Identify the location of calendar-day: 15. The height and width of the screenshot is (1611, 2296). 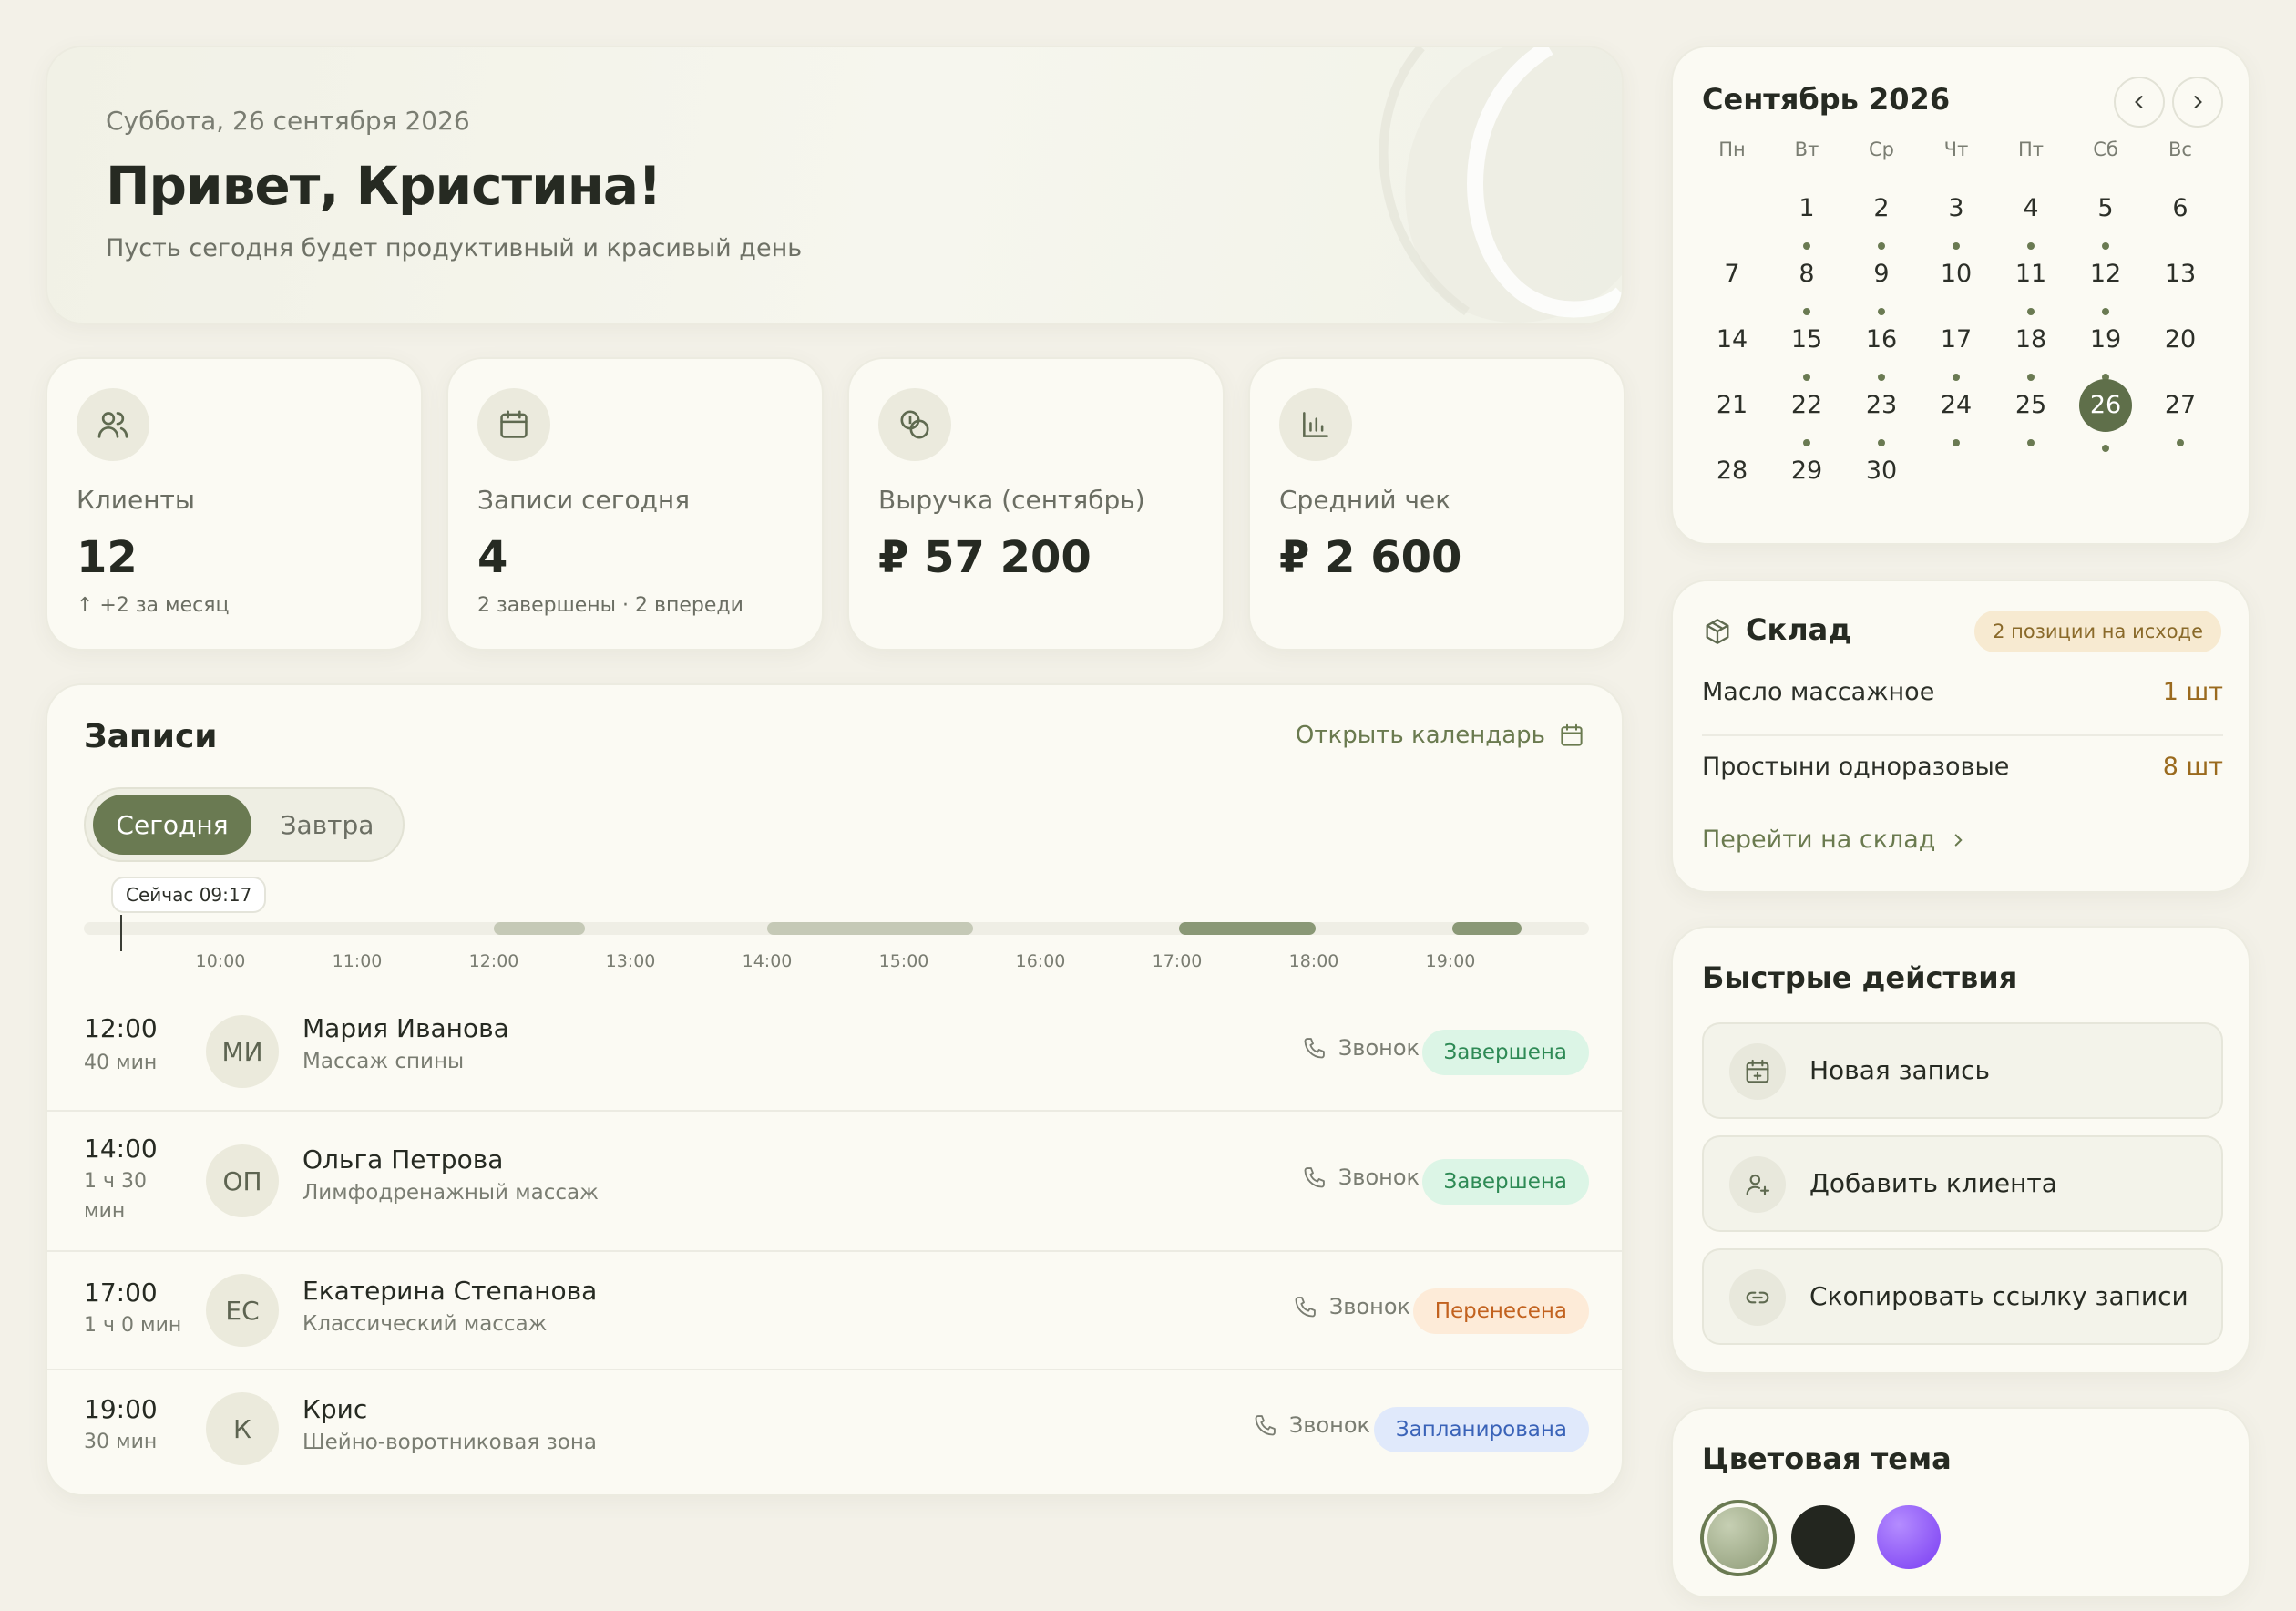
(1807, 347).